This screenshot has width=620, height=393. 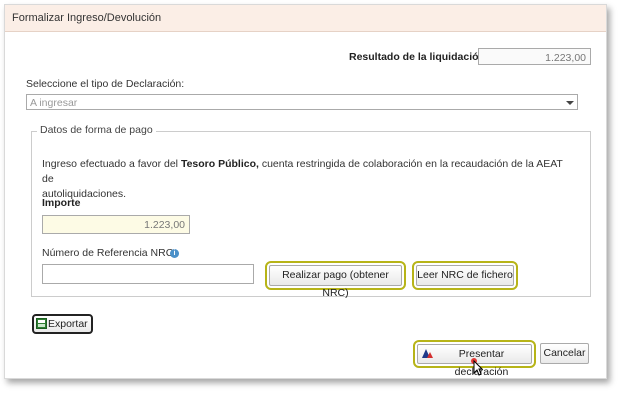 What do you see at coordinates (465, 275) in the screenshot?
I see `leer-nrc-button: Leer NRC de fichero` at bounding box center [465, 275].